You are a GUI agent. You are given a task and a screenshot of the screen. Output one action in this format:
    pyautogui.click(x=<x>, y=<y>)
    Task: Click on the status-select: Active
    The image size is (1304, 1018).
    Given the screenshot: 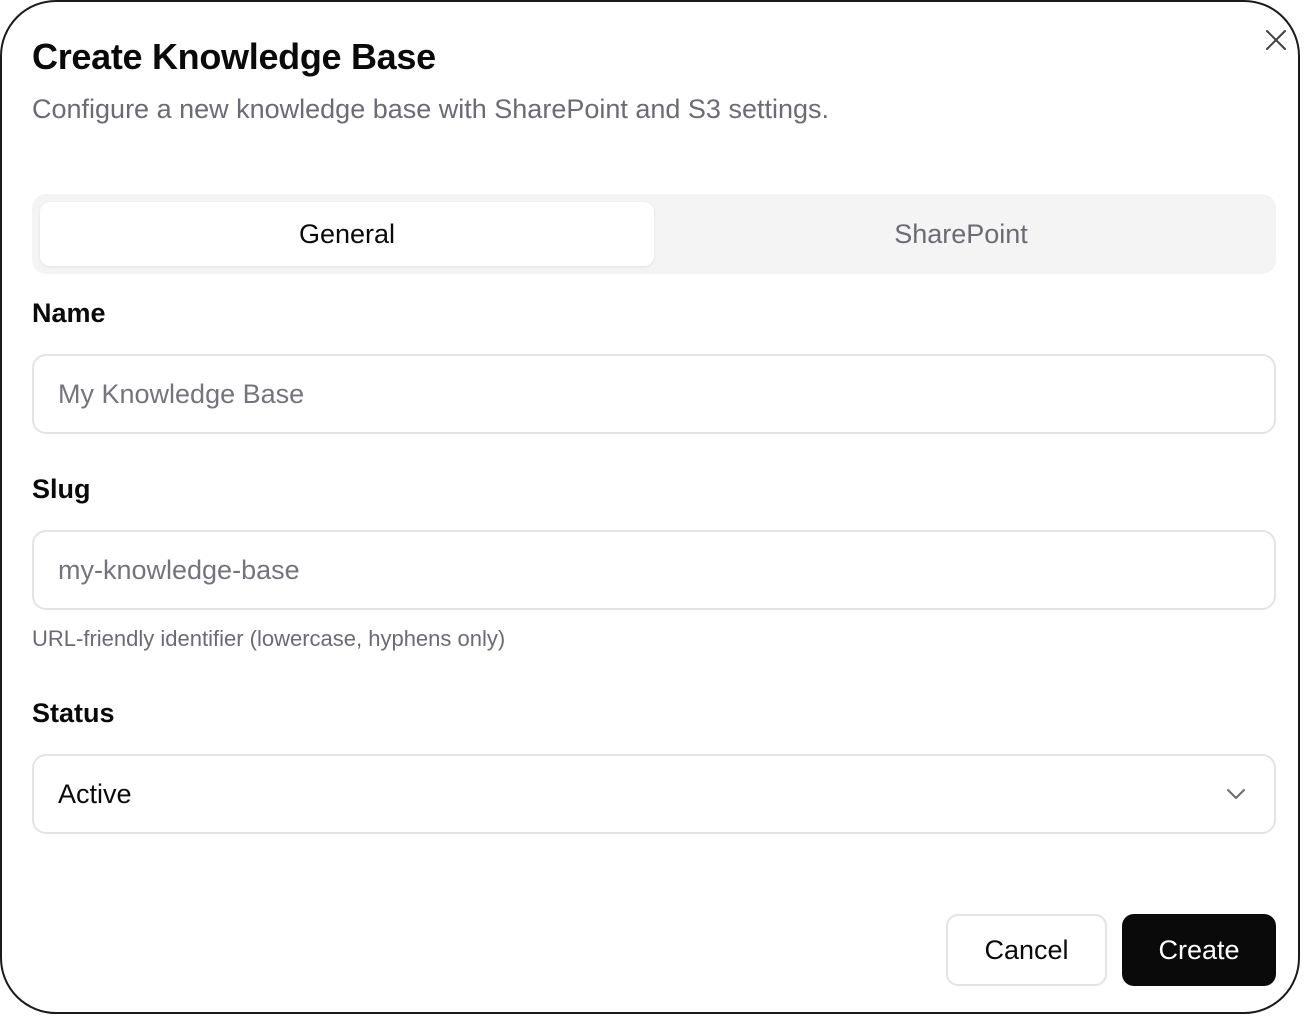 What is the action you would take?
    pyautogui.click(x=654, y=794)
    